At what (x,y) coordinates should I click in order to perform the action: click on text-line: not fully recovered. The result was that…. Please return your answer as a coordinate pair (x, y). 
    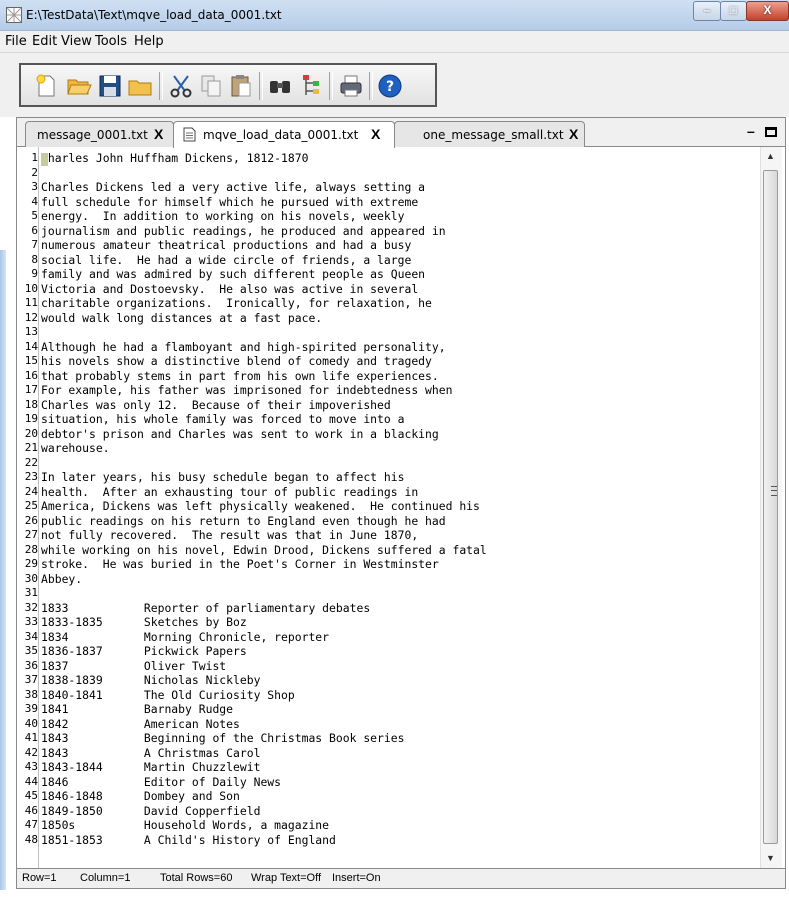
    Looking at the image, I should click on (229, 535).